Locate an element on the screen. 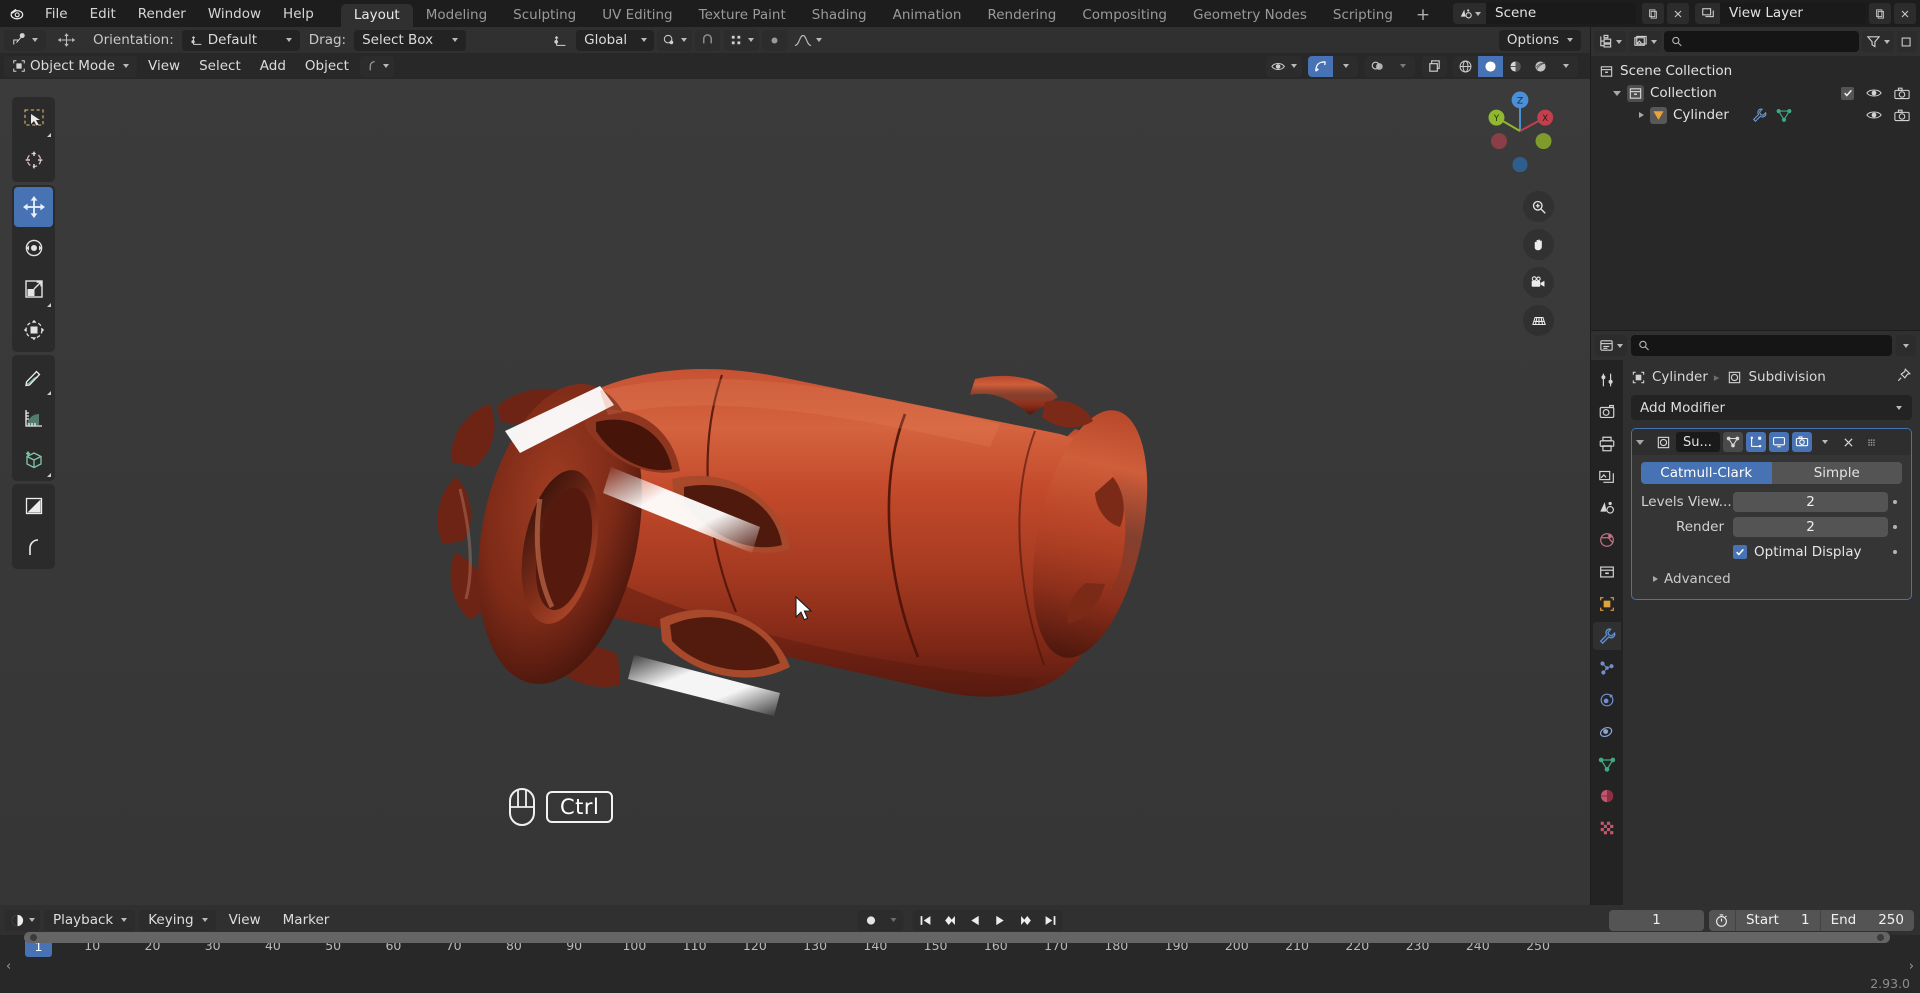 This screenshot has width=1920, height=993. tab-modeling: Modeling is located at coordinates (456, 15).